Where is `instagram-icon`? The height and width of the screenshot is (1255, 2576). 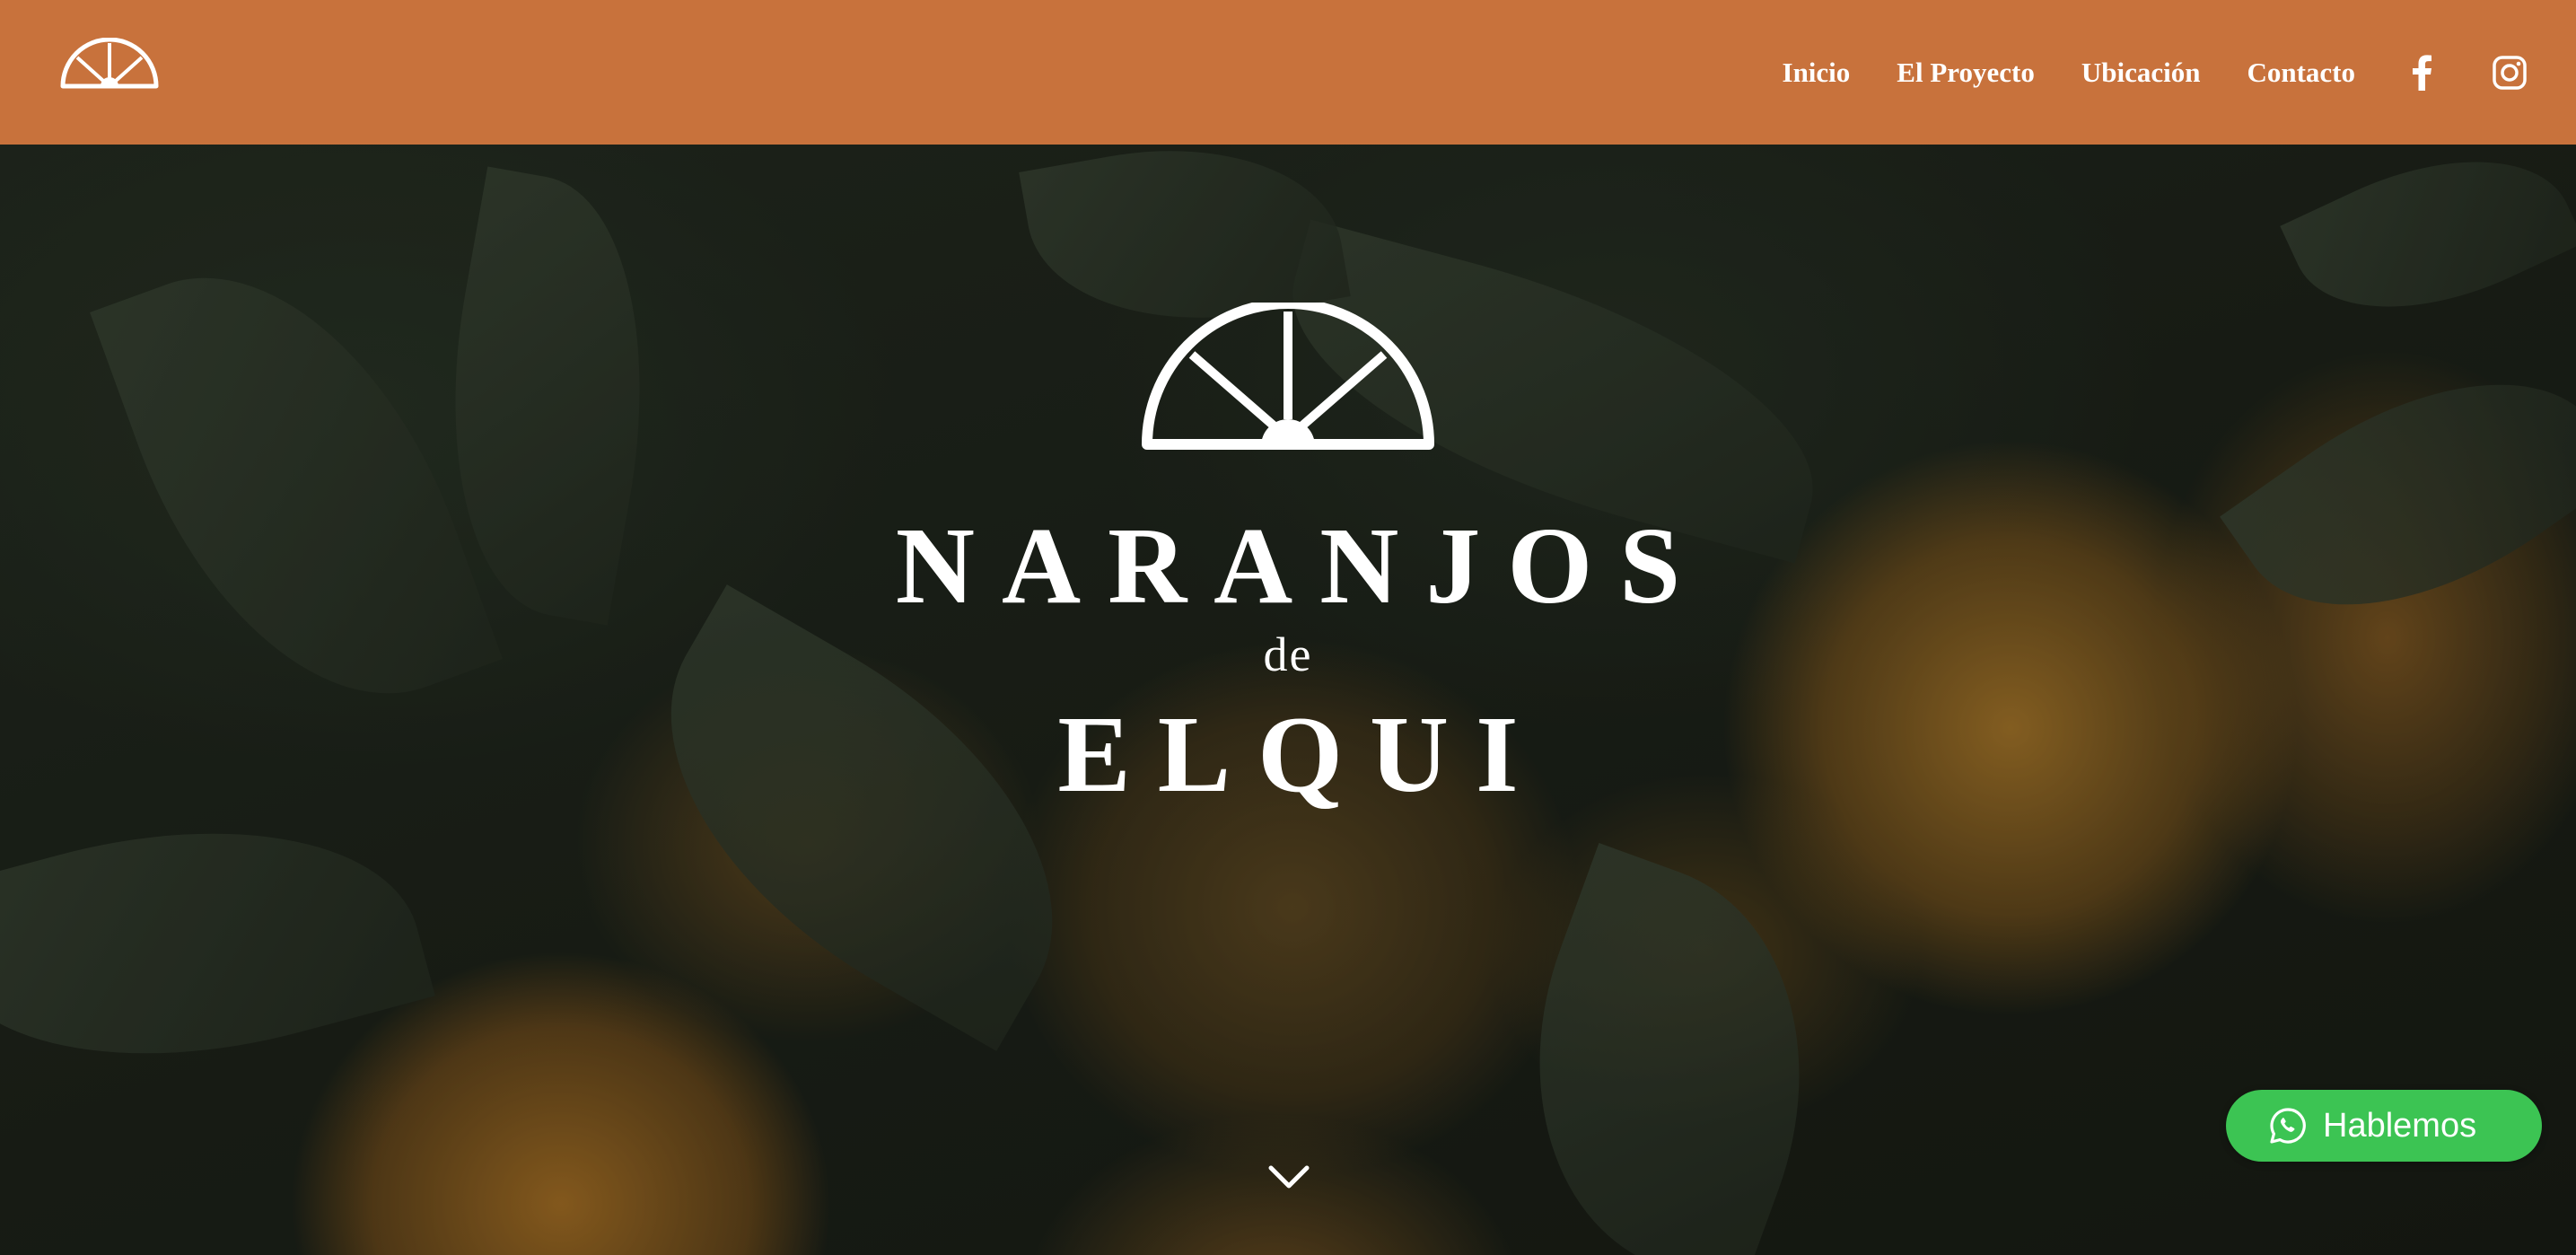 instagram-icon is located at coordinates (2510, 73).